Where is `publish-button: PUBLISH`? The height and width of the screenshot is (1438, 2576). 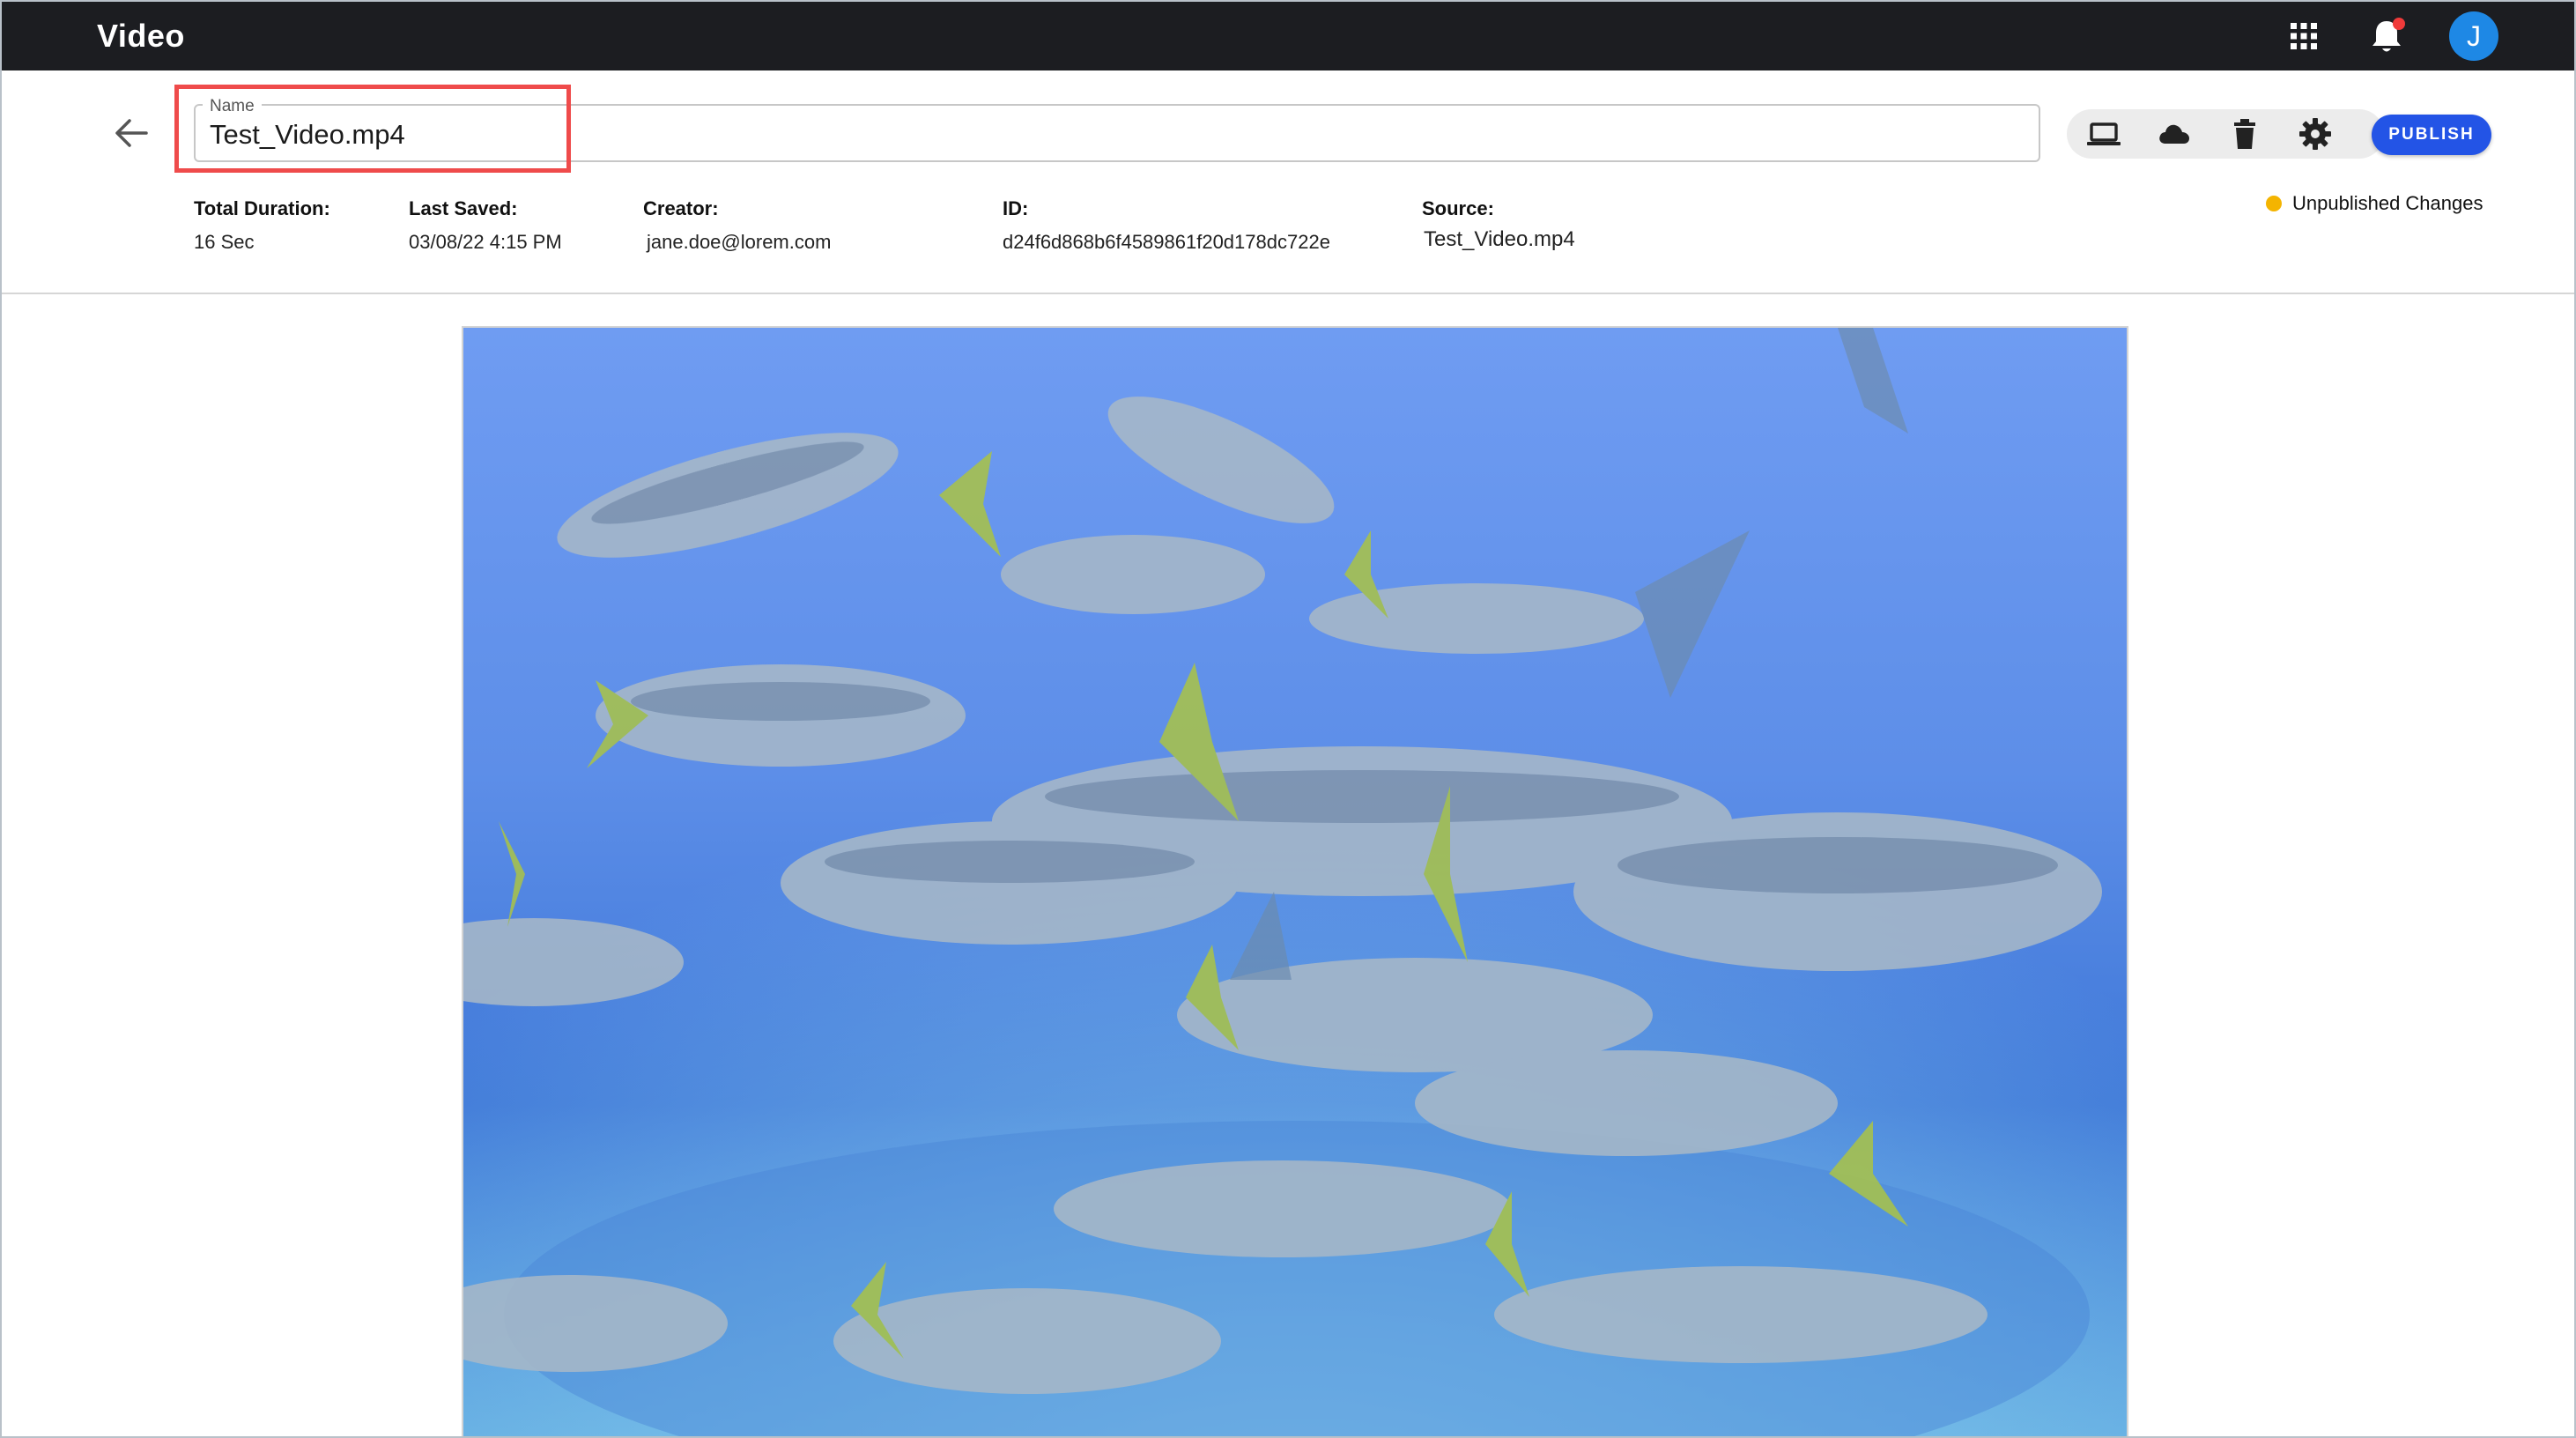
publish-button: PUBLISH is located at coordinates (2432, 135).